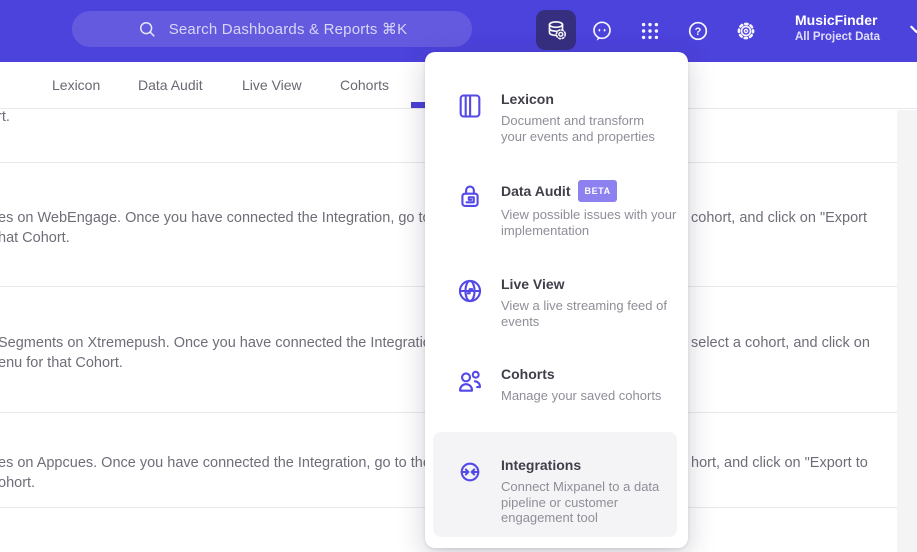  Describe the element at coordinates (556, 384) in the screenshot. I see `menu-item-cohorts: Cohorts Manage your saved cohorts` at that location.